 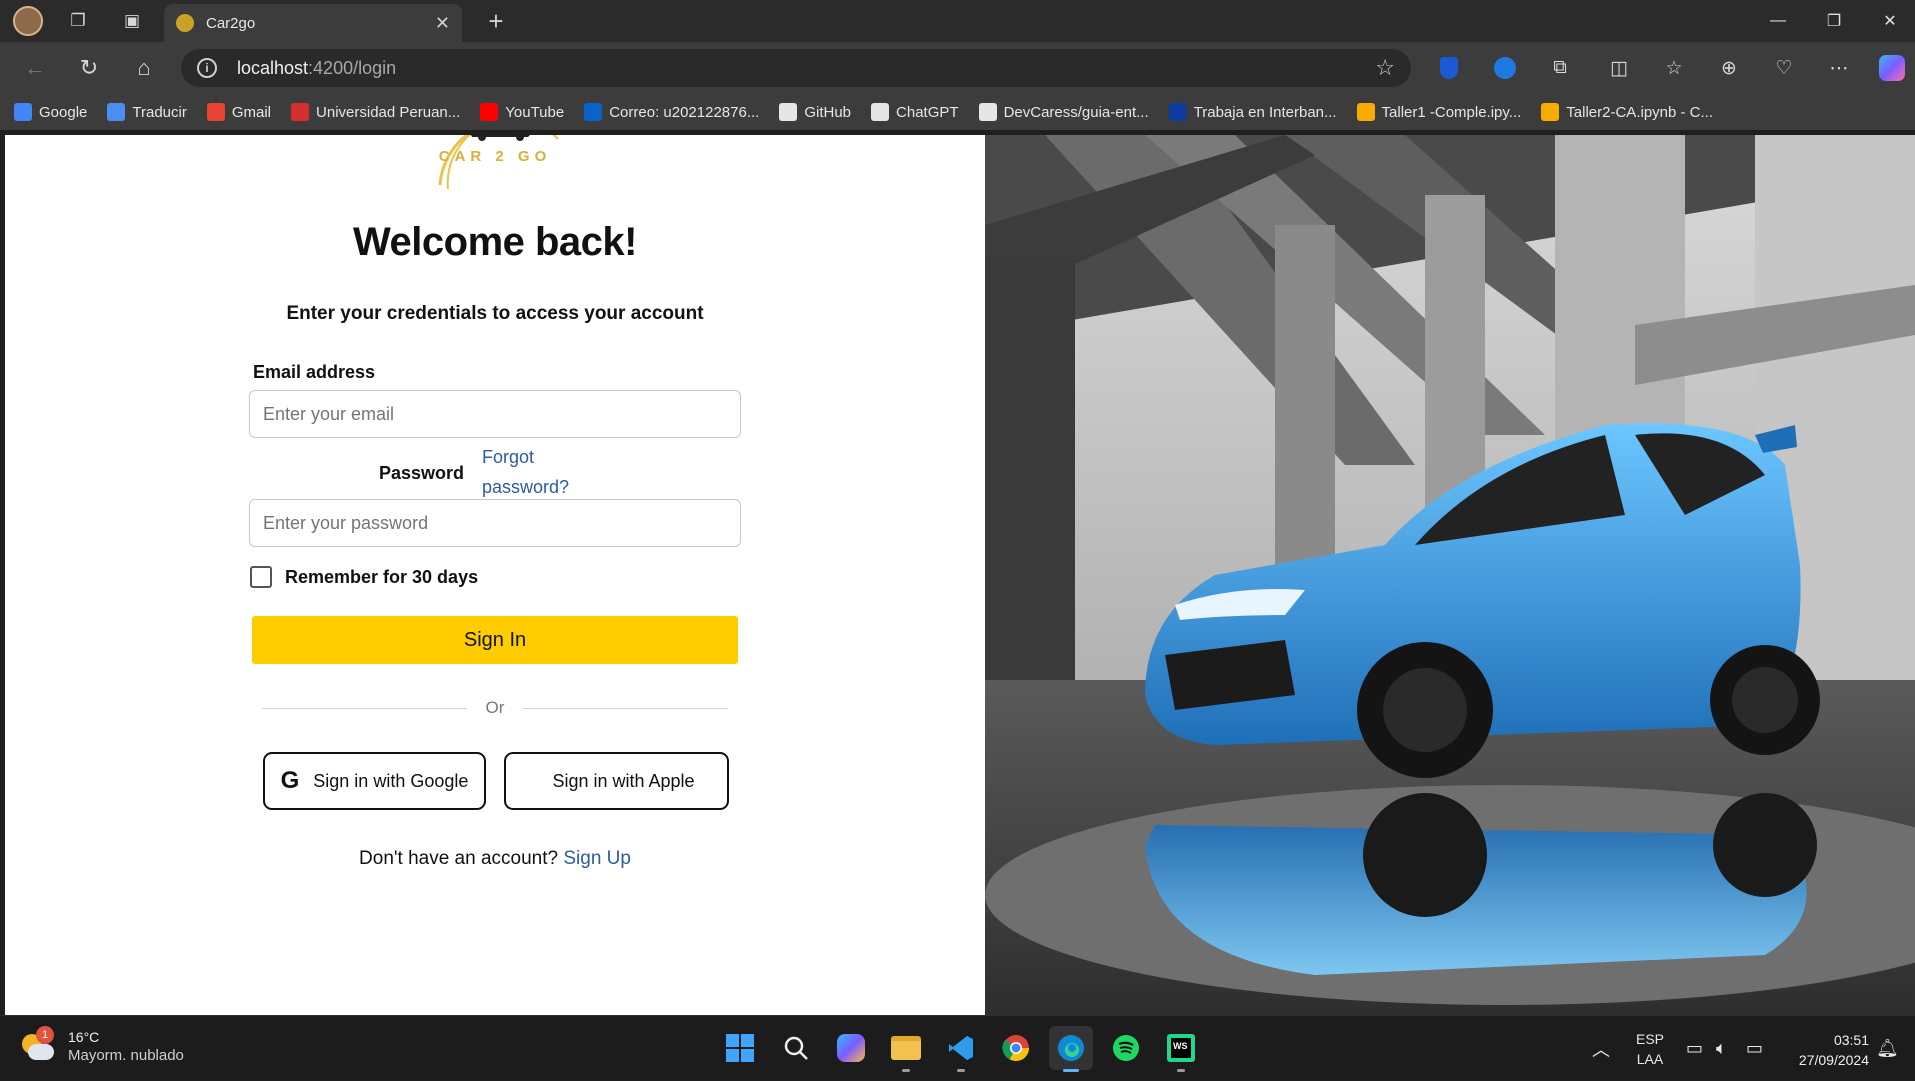 I want to click on tray-overflow-chevron-icon: ︿, so click(x=1601, y=1048).